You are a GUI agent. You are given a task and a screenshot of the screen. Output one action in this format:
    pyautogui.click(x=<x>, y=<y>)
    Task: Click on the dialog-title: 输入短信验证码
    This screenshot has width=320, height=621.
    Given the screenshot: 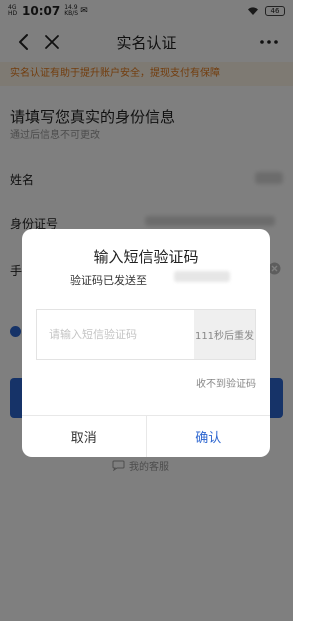 What is the action you would take?
    pyautogui.click(x=146, y=257)
    